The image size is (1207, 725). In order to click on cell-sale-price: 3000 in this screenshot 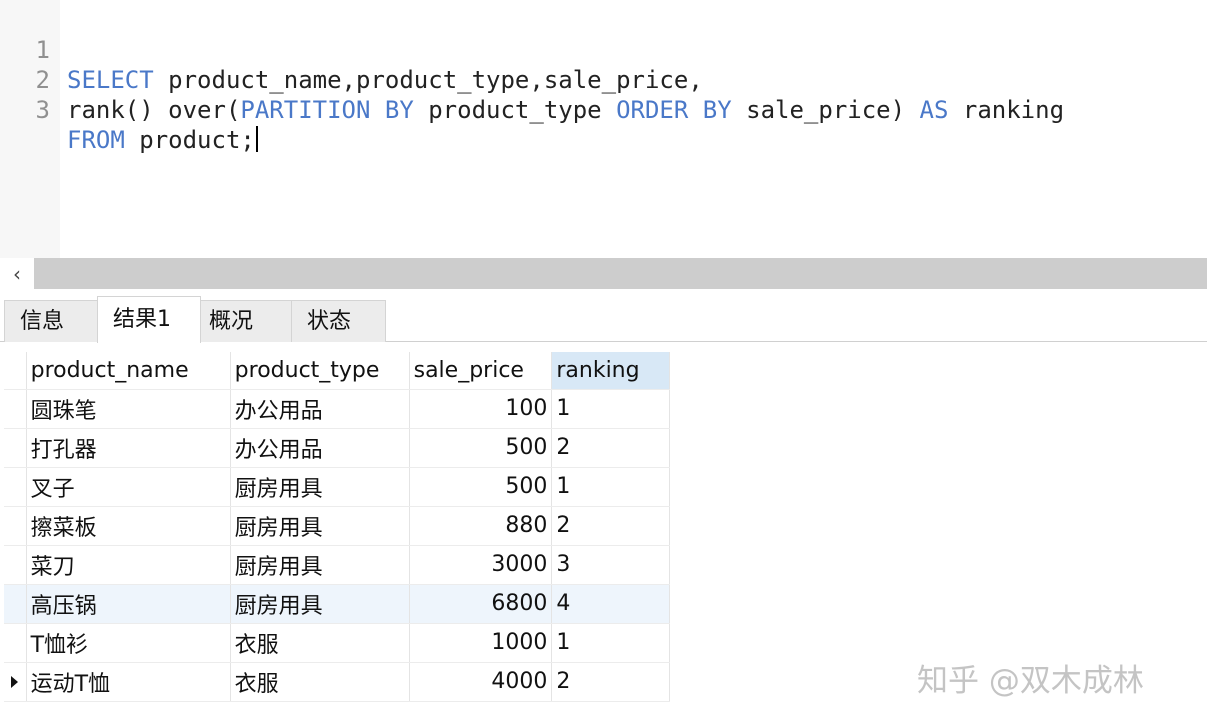, I will do `click(481, 565)`.